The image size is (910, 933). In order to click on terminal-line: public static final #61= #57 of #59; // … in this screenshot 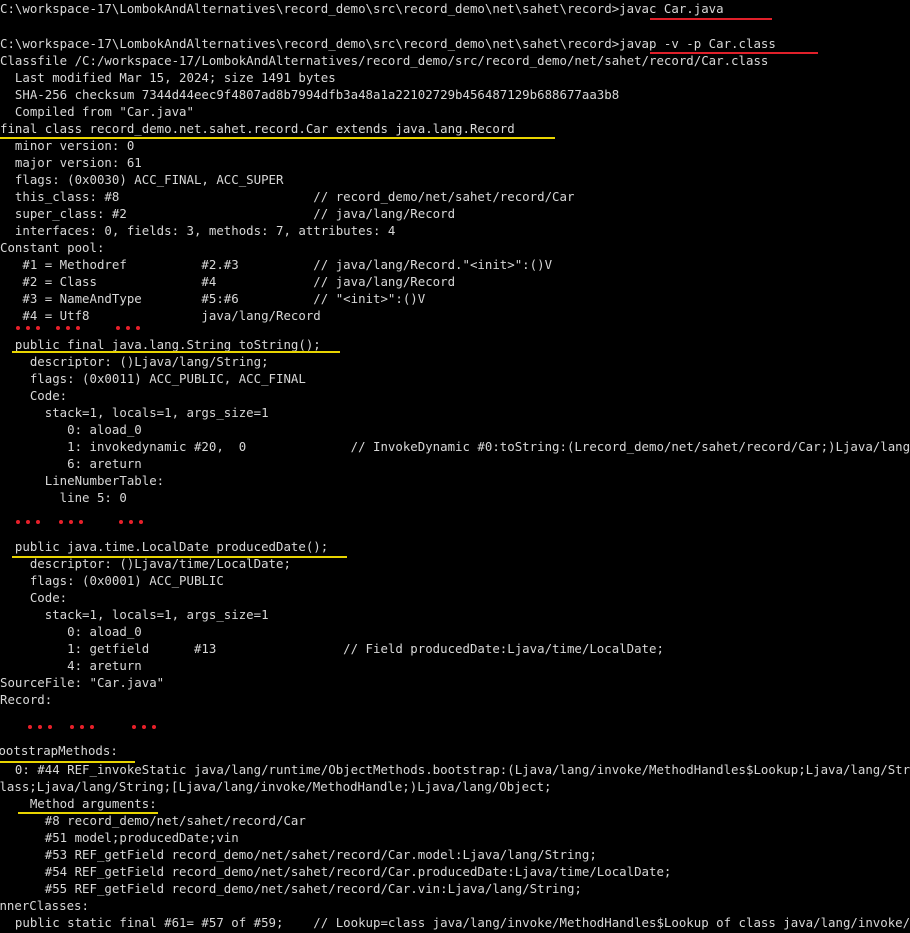, I will do `click(455, 922)`.